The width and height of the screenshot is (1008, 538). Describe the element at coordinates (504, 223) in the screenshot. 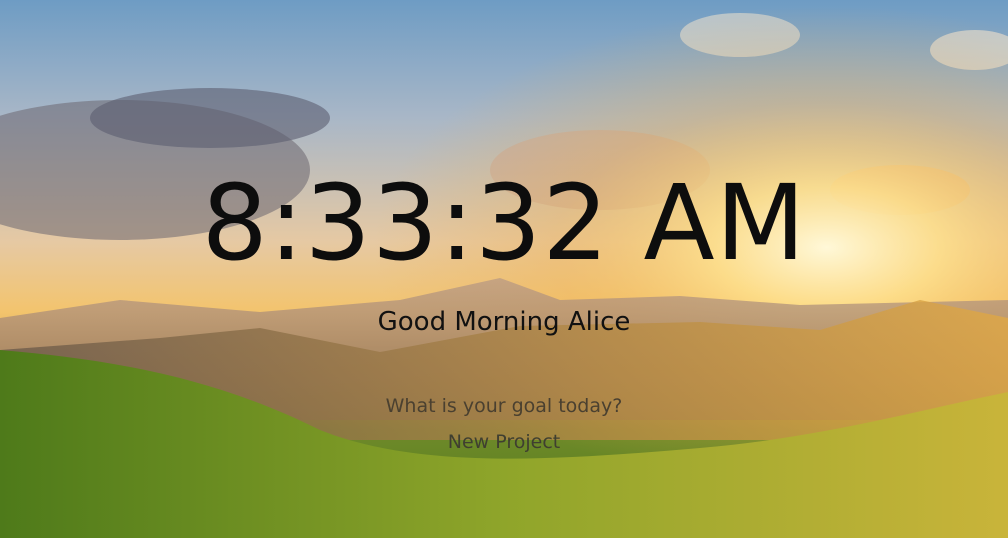

I see `clock-time: 8:33:32 AM` at that location.